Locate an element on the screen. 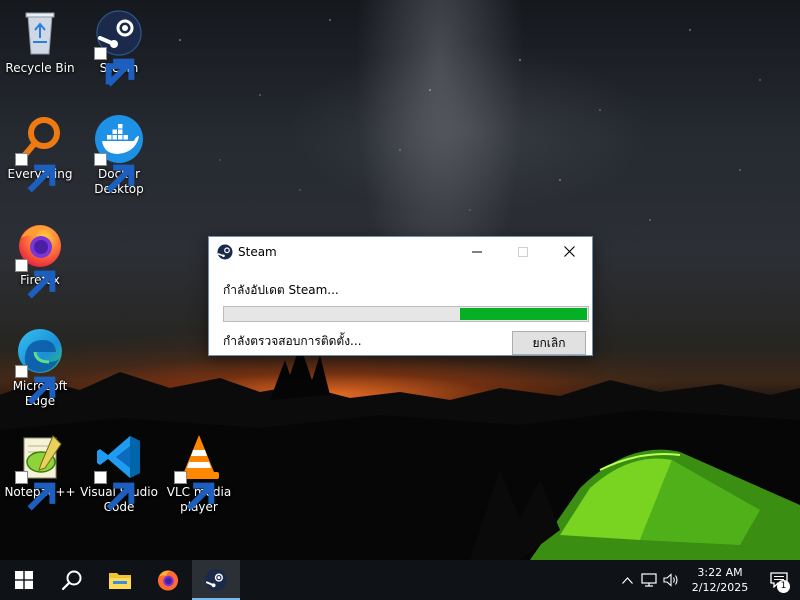 Image resolution: width=800 pixels, height=600 pixels. close-icon is located at coordinates (569, 251).